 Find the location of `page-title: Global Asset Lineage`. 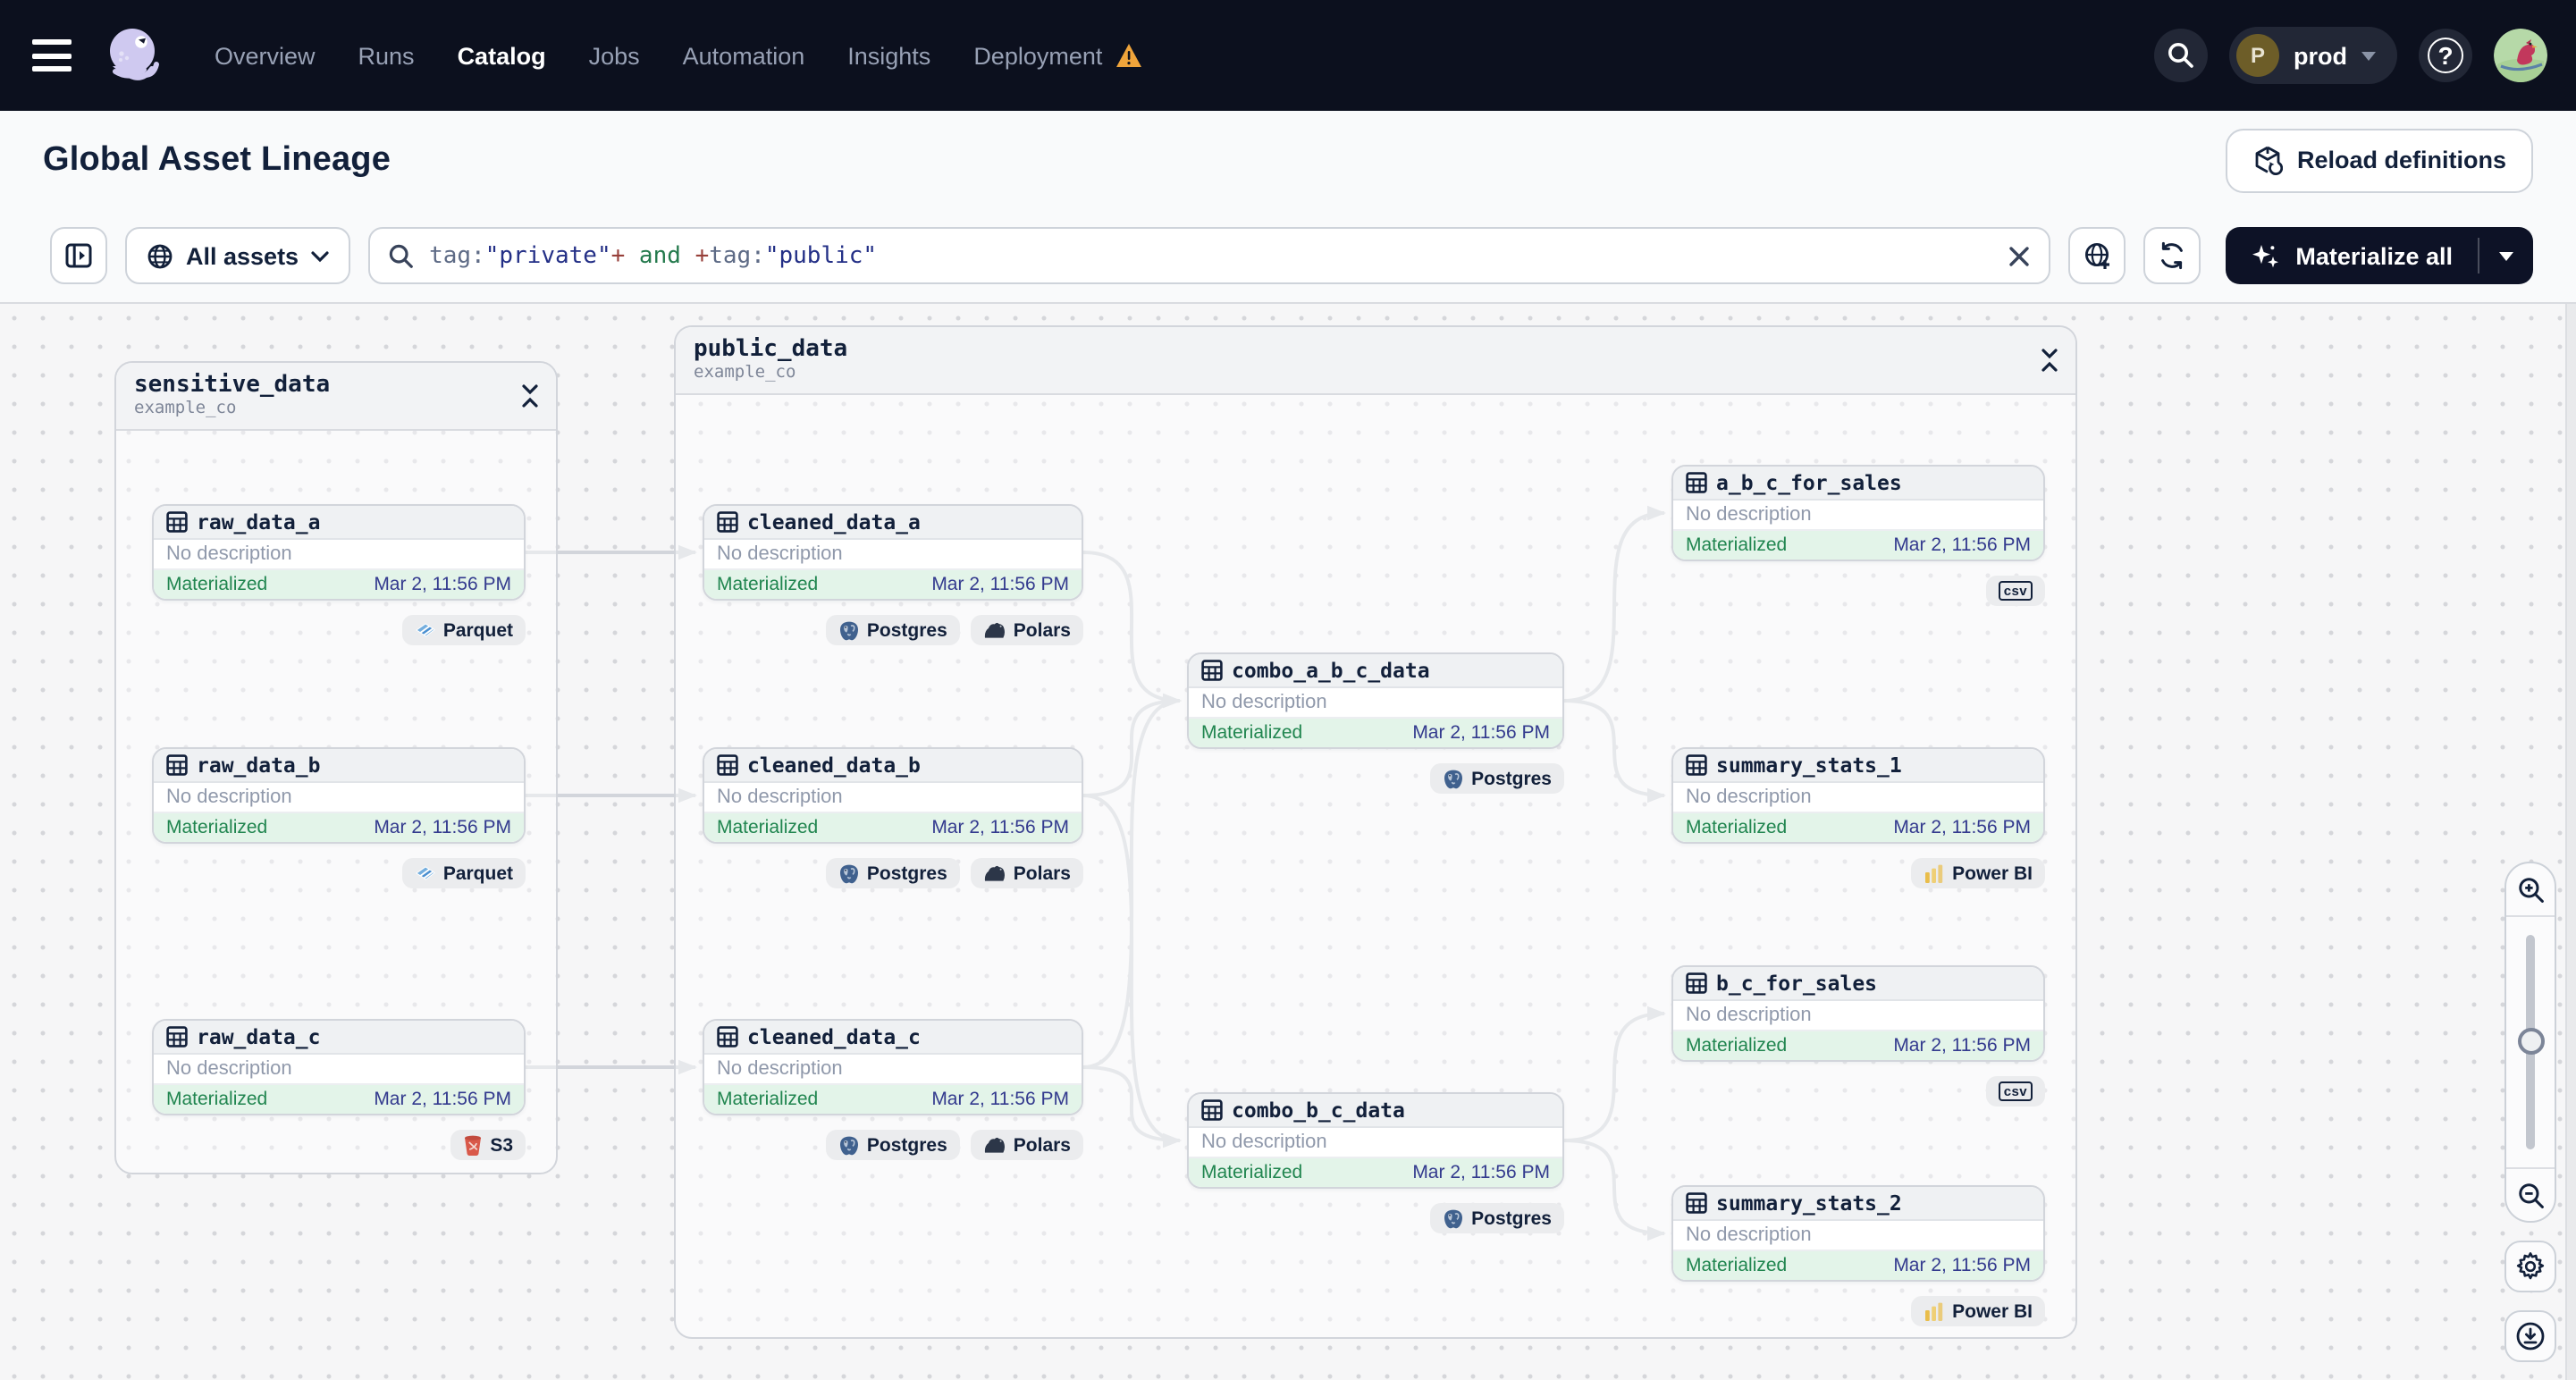

page-title: Global Asset Lineage is located at coordinates (217, 159).